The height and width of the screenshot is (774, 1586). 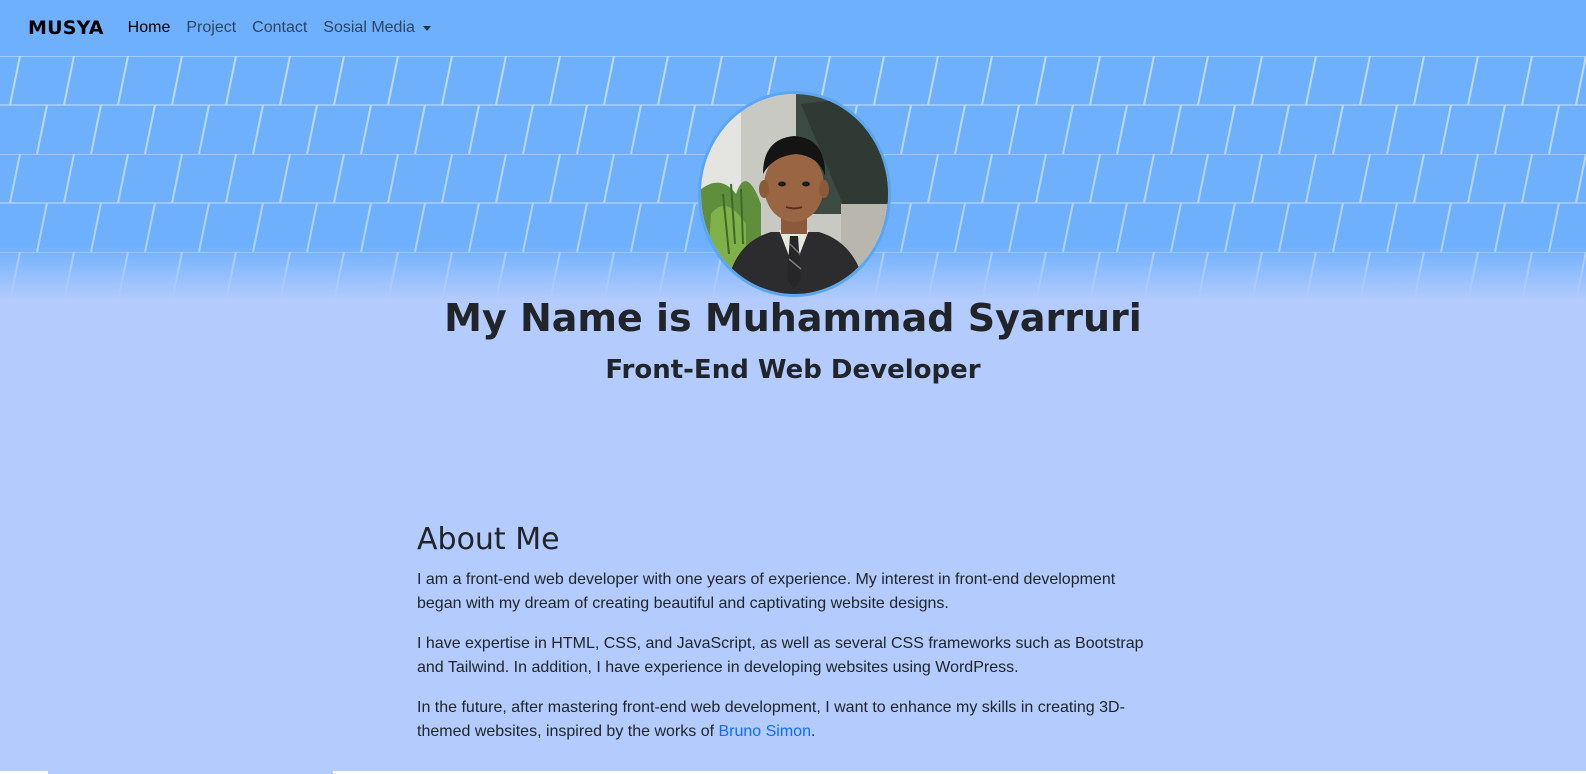 What do you see at coordinates (794, 194) in the screenshot?
I see `profile-photo` at bounding box center [794, 194].